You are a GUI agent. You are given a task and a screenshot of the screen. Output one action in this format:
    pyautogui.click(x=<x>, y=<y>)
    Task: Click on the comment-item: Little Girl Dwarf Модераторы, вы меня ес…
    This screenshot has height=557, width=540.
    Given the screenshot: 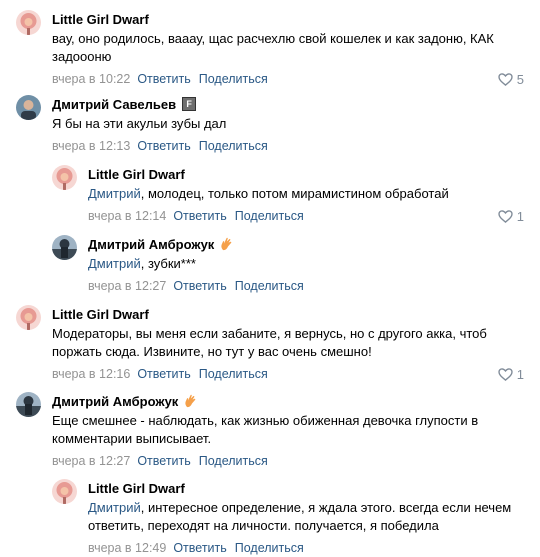 What is the action you would take?
    pyautogui.click(x=270, y=344)
    